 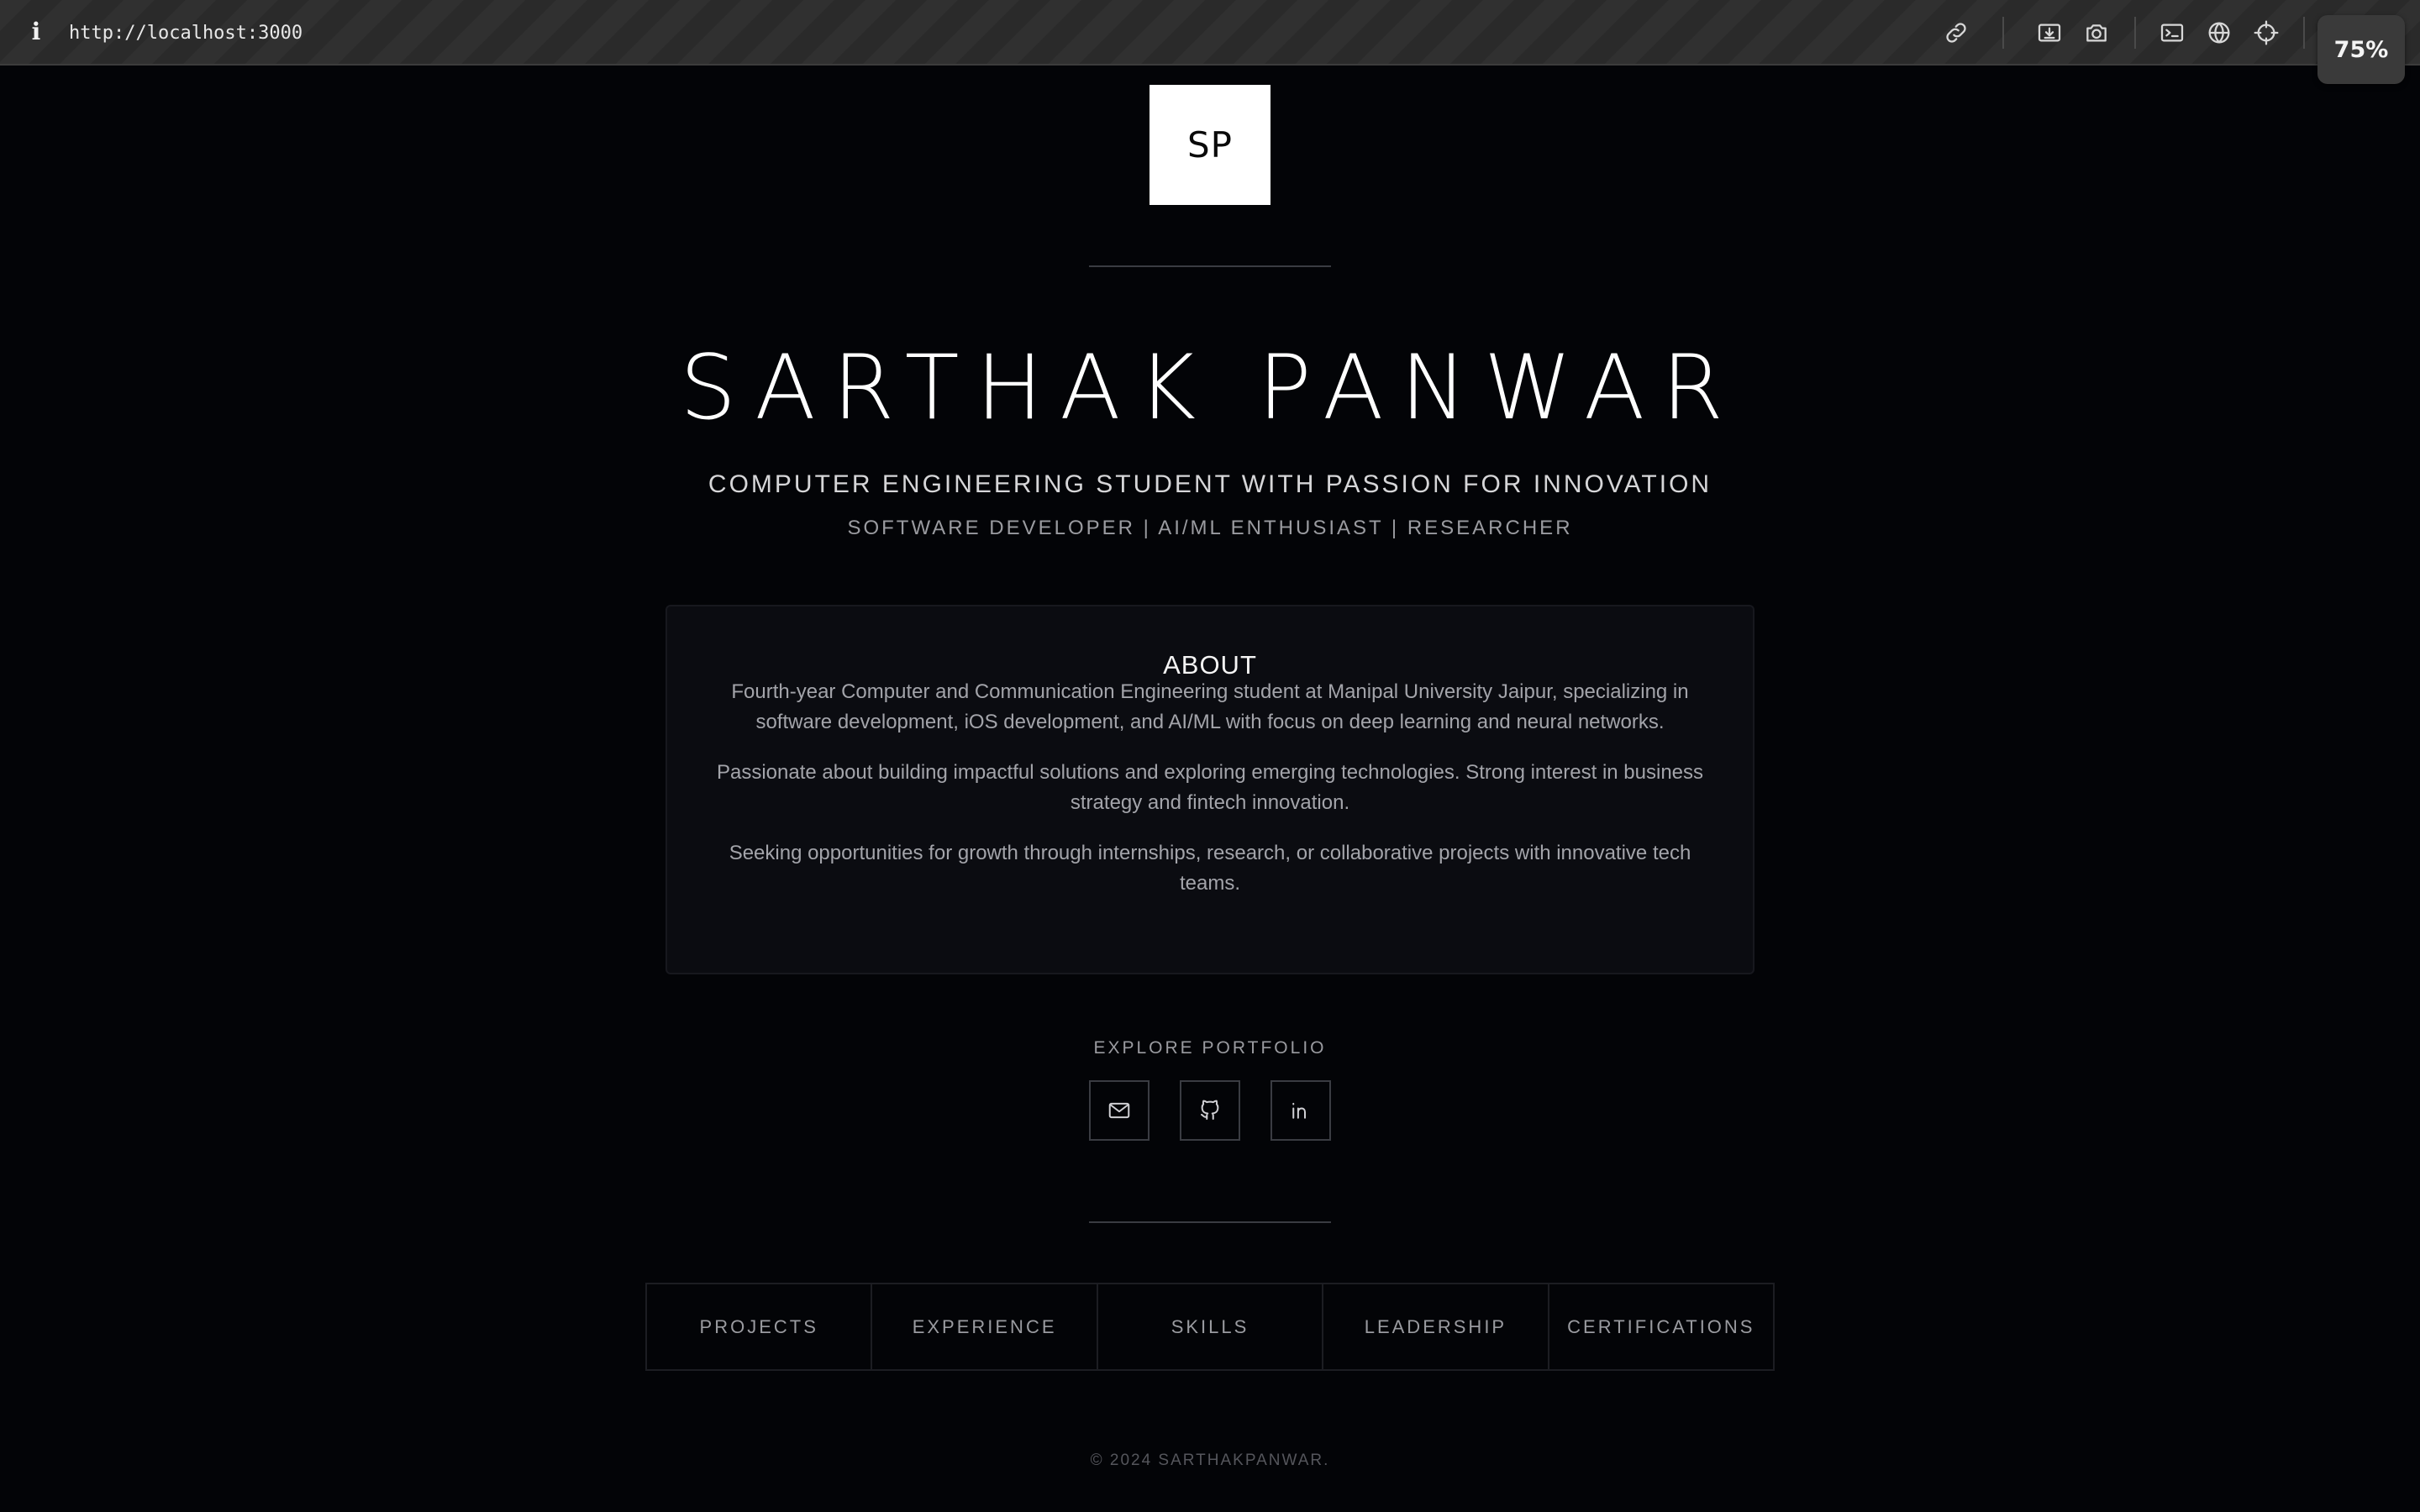 What do you see at coordinates (2219, 32) in the screenshot?
I see `globe-icon` at bounding box center [2219, 32].